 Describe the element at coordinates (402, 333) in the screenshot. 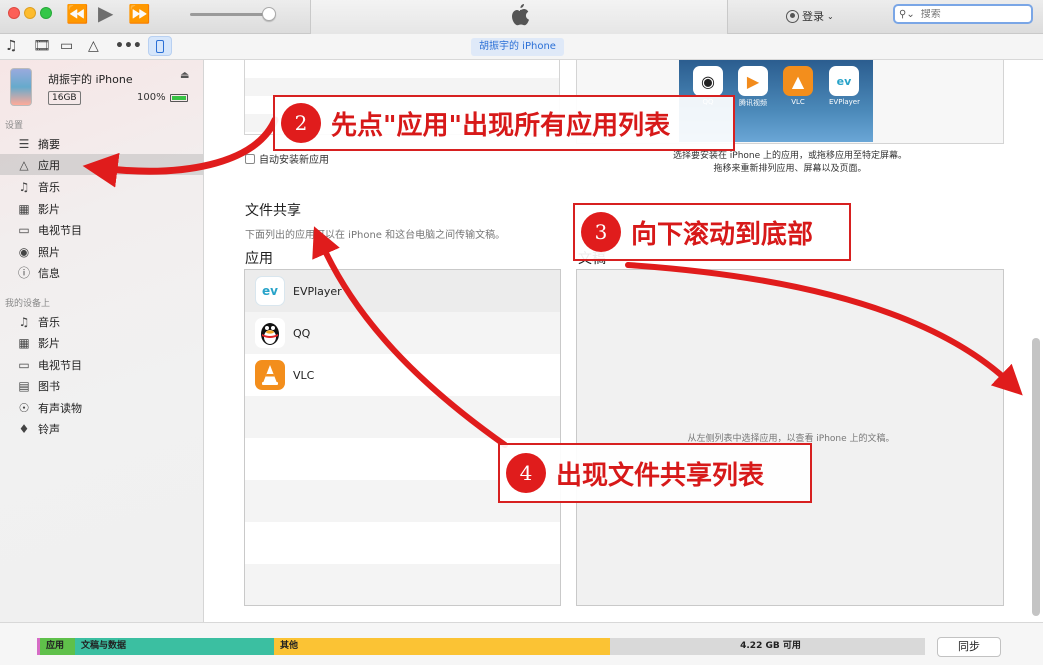

I see `list-item: QQ` at that location.